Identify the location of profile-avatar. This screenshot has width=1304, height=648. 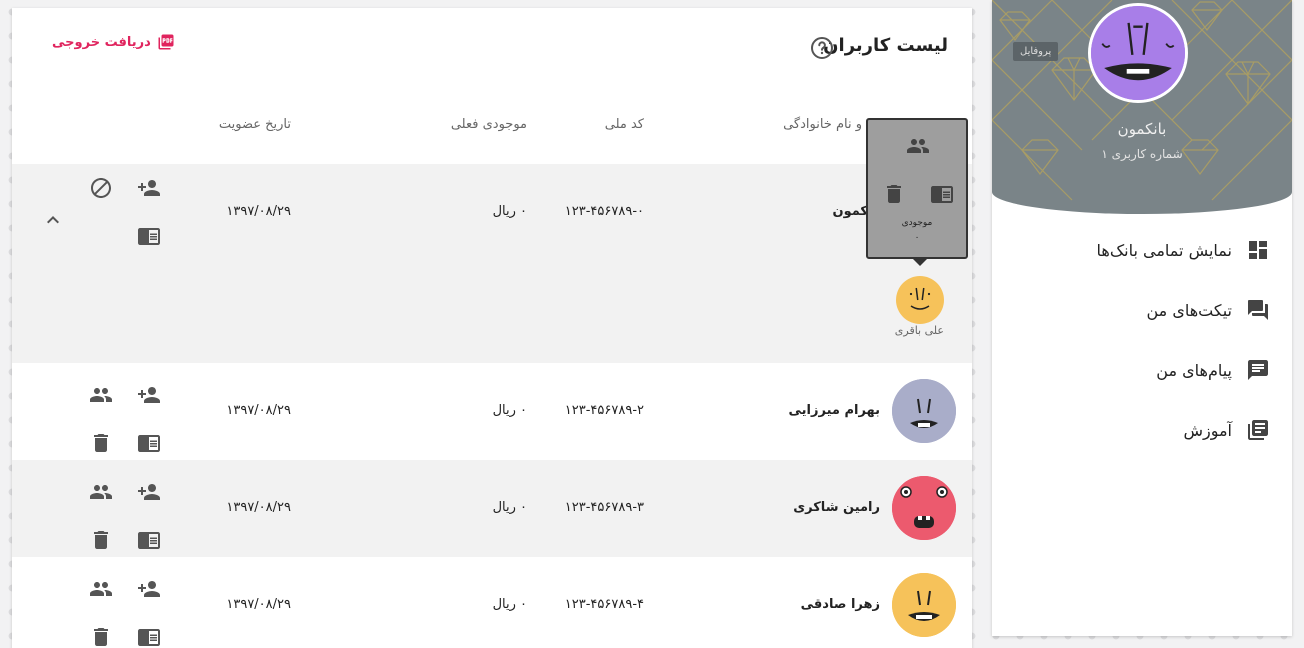
(1138, 53).